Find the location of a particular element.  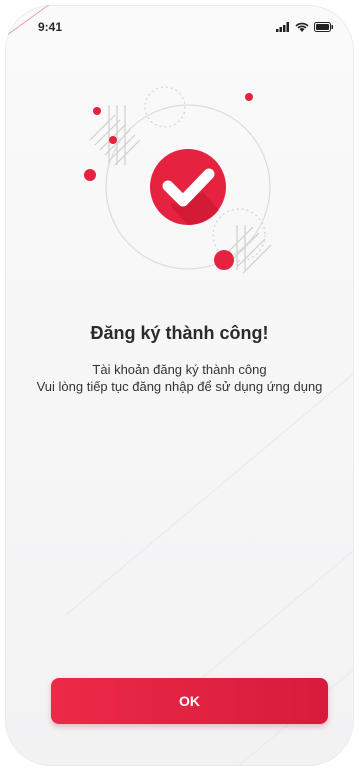

dotted-circle is located at coordinates (165, 107).